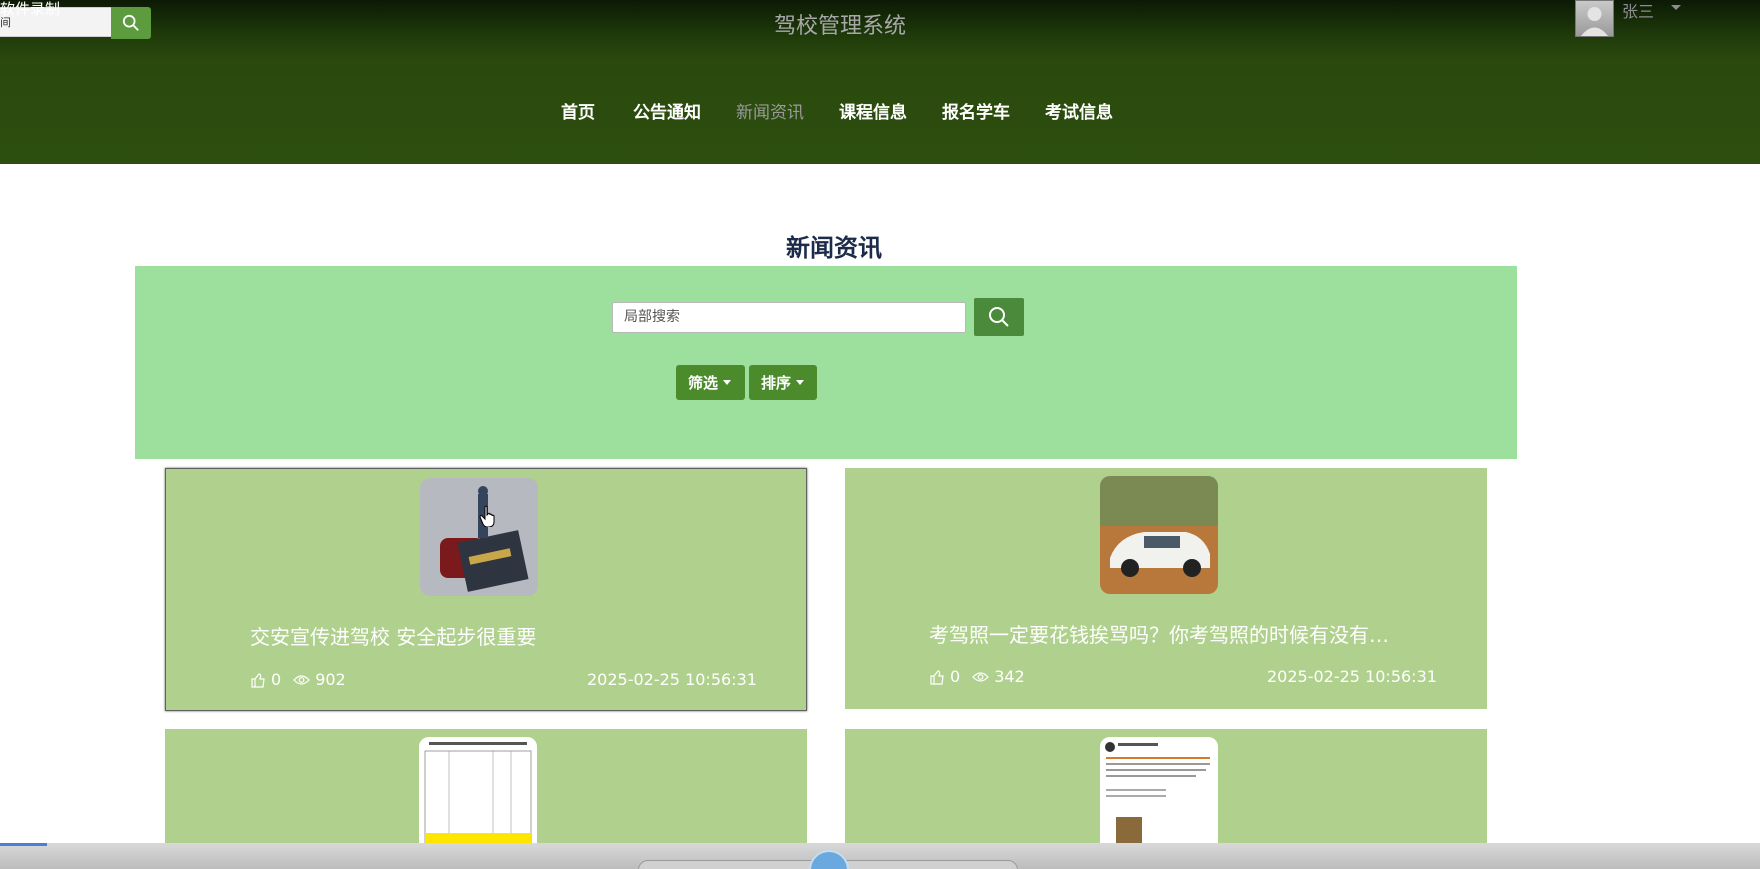 This screenshot has height=869, width=1760. What do you see at coordinates (330, 679) in the screenshot?
I see `view-count: 902` at bounding box center [330, 679].